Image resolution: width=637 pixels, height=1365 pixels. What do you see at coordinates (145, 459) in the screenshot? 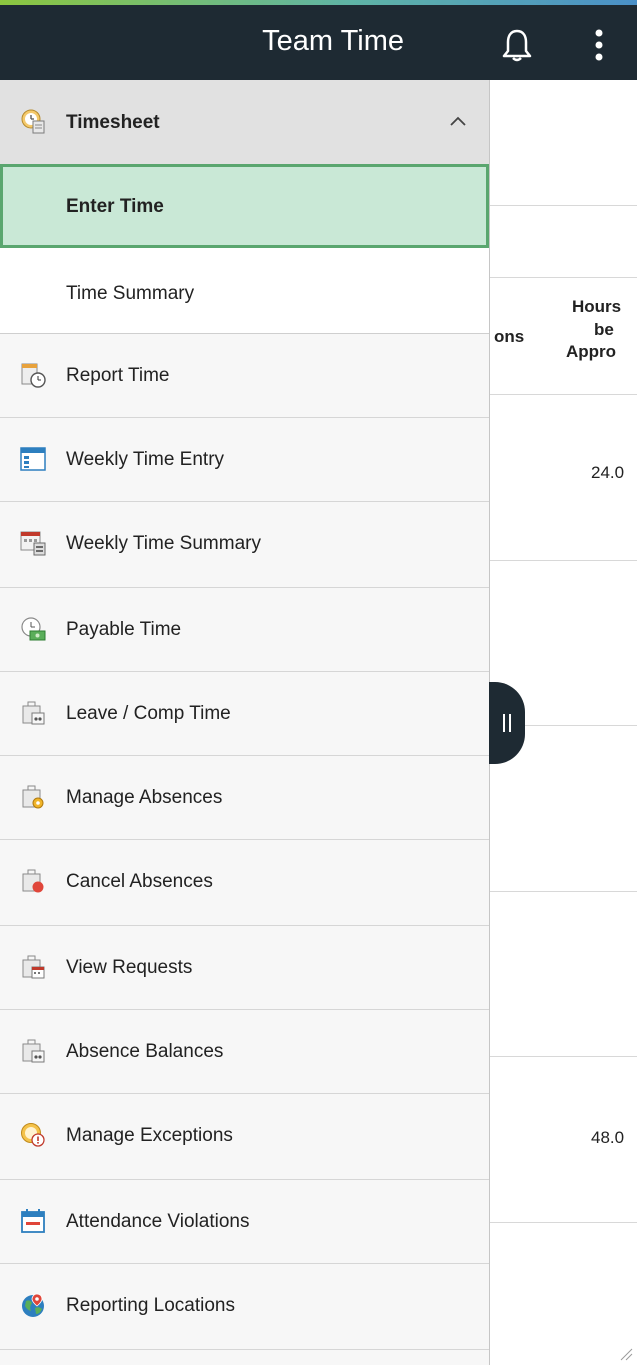
I see `nav-item-label: Weekly Time Entry` at bounding box center [145, 459].